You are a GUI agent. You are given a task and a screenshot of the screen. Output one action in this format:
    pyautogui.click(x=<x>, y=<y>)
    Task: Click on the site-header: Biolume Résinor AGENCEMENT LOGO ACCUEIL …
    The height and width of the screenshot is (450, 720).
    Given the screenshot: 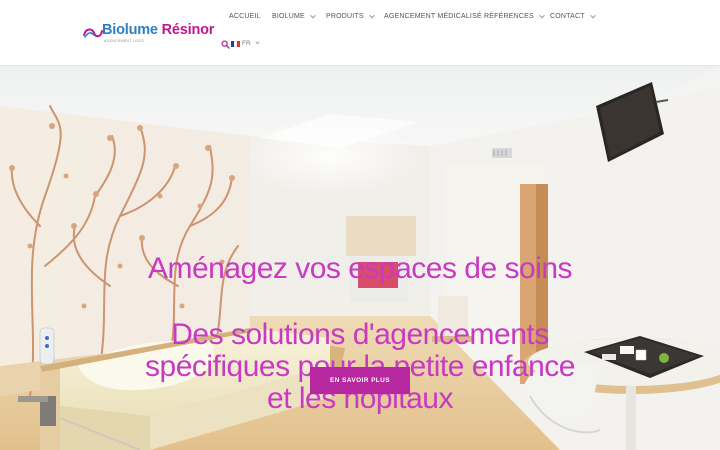 What is the action you would take?
    pyautogui.click(x=360, y=33)
    